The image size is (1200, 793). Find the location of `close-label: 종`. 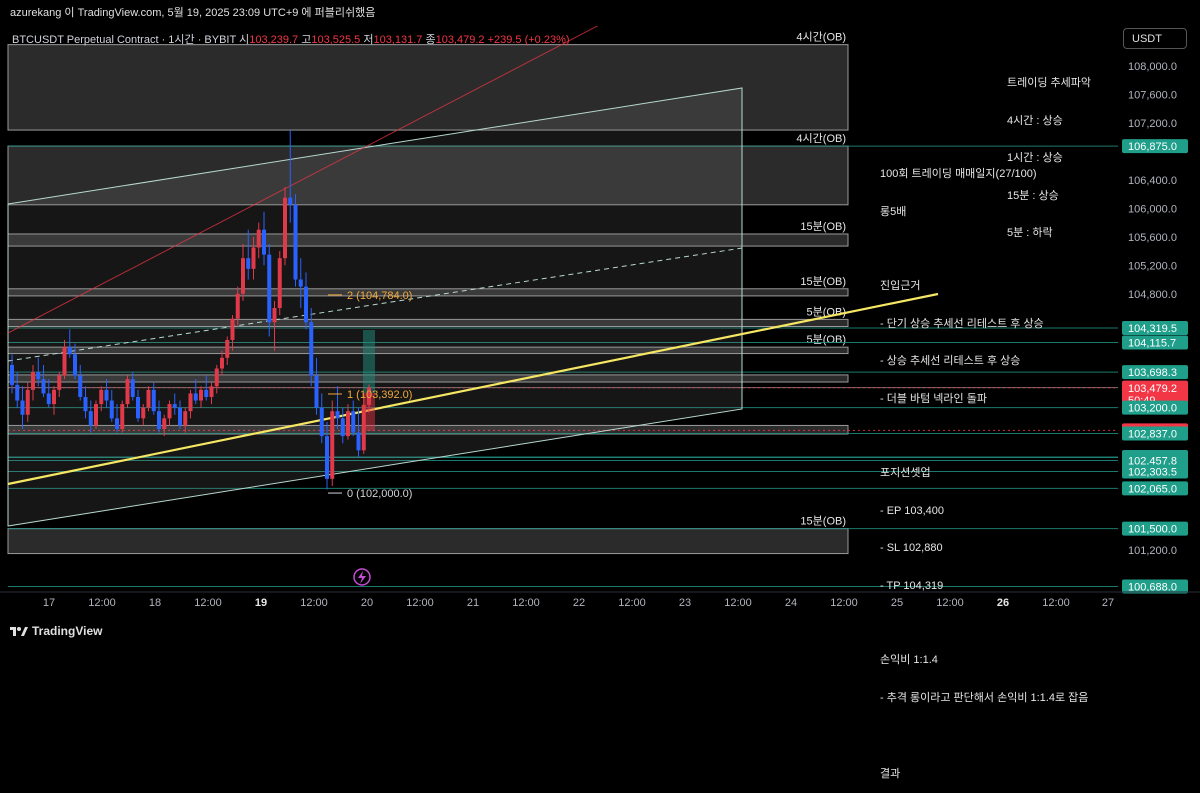

close-label: 종 is located at coordinates (430, 40).